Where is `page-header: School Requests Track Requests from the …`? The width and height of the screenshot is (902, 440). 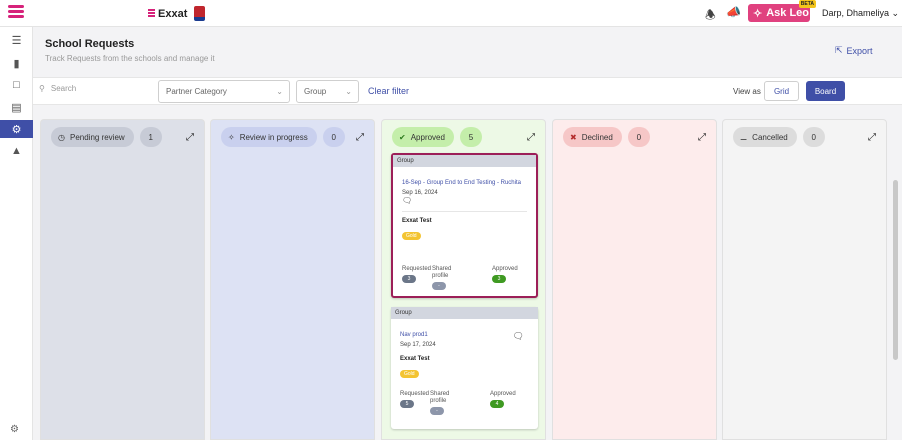
page-header: School Requests Track Requests from the … is located at coordinates (467, 52).